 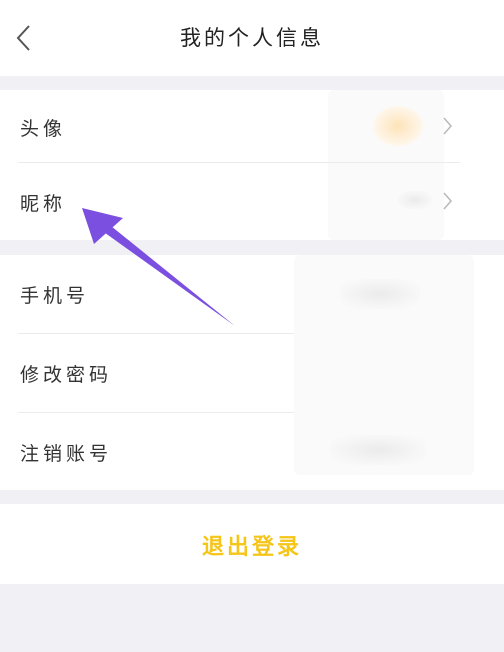 What do you see at coordinates (398, 126) in the screenshot?
I see `avatar` at bounding box center [398, 126].